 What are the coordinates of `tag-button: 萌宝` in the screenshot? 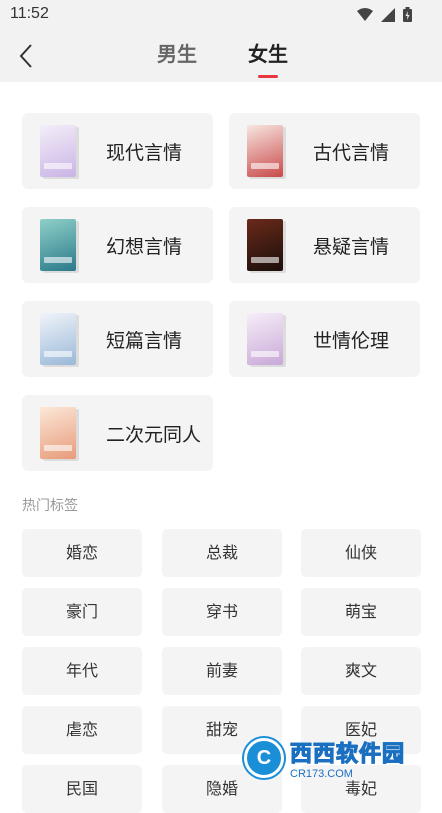 It's located at (361, 612).